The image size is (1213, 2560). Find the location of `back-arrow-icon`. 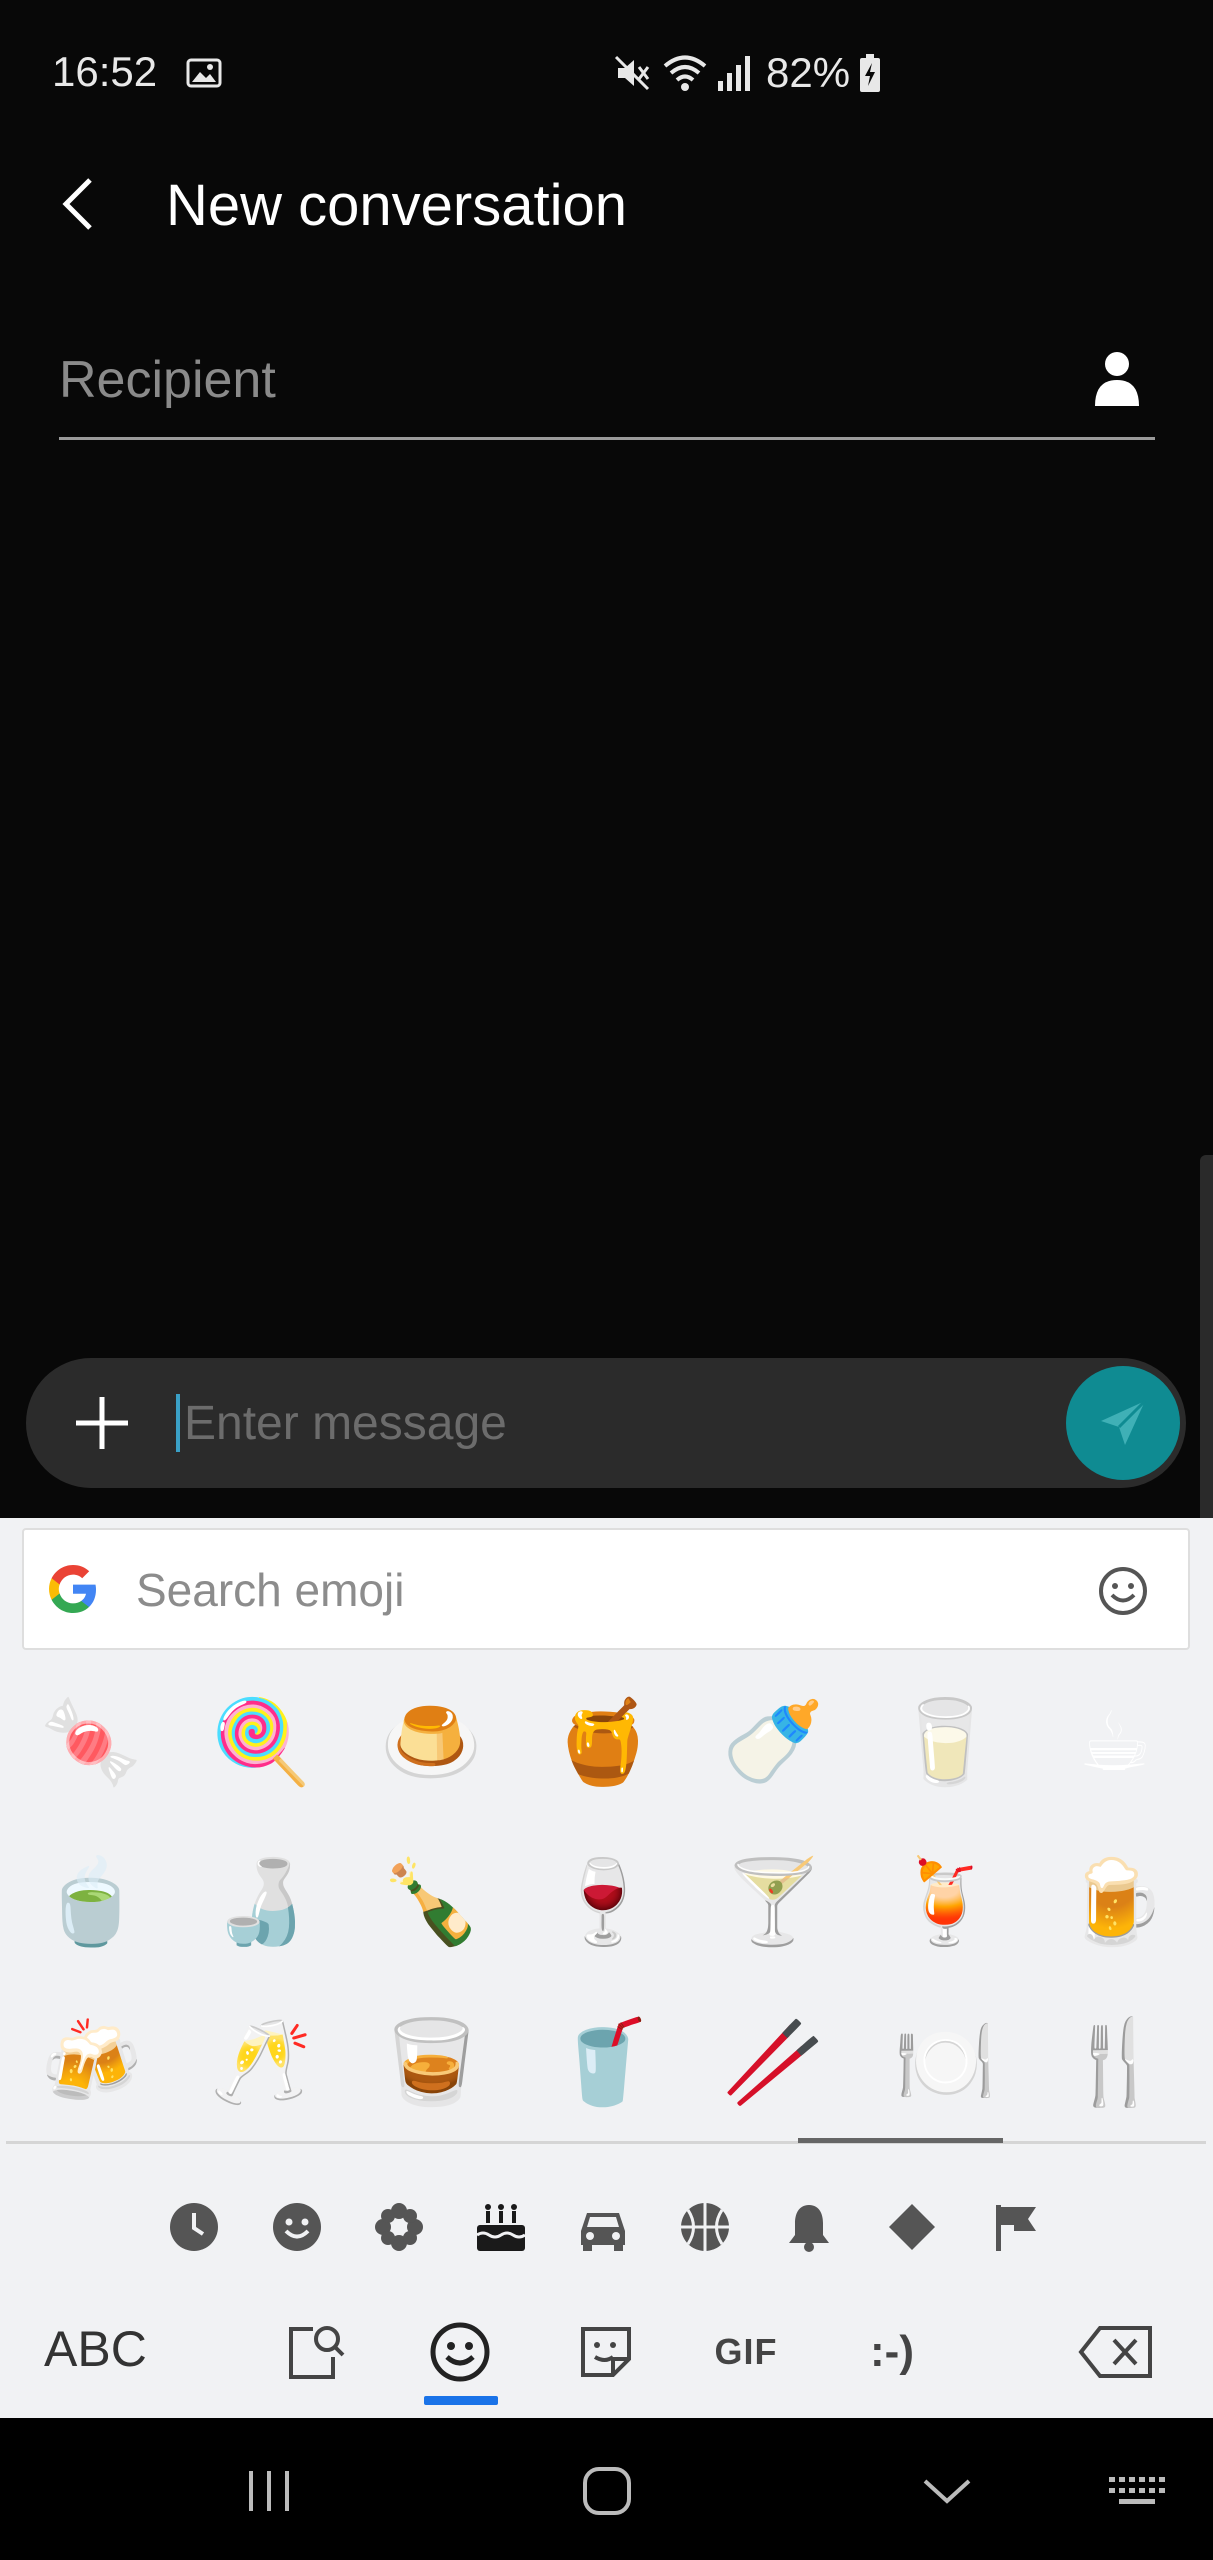

back-arrow-icon is located at coordinates (77, 204).